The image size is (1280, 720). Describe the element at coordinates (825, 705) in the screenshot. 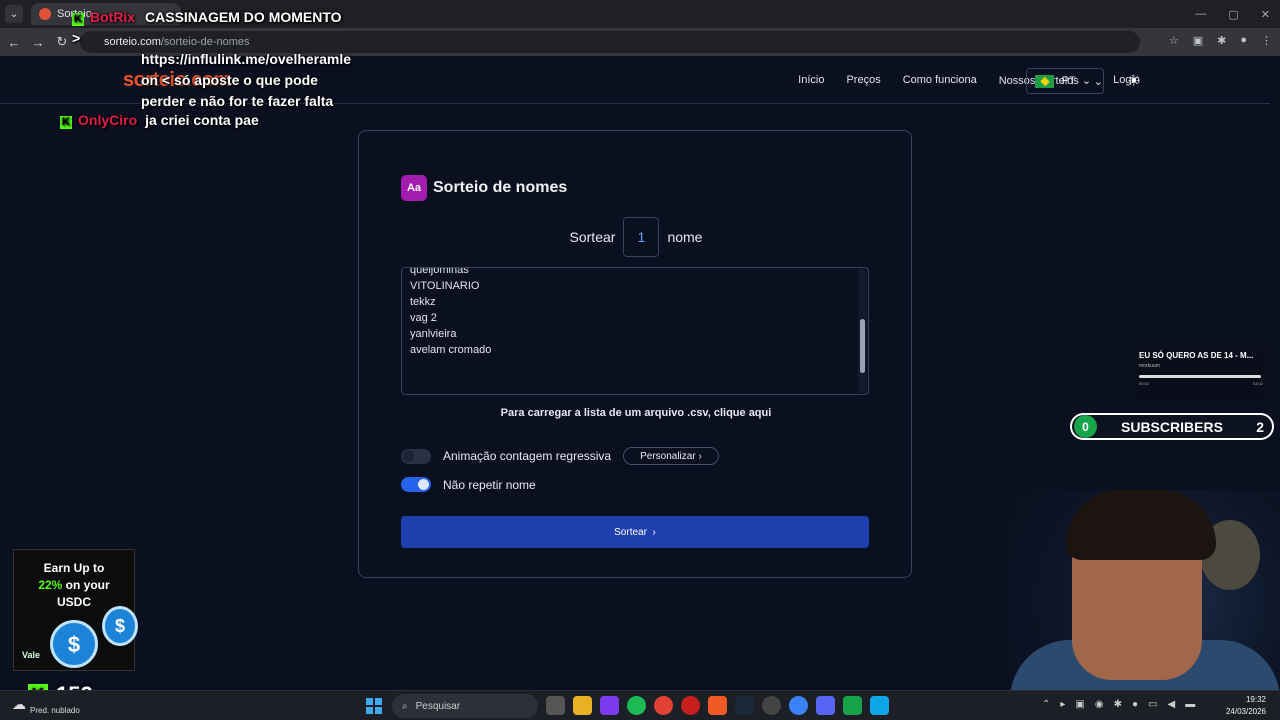

I see `discord-icon` at that location.